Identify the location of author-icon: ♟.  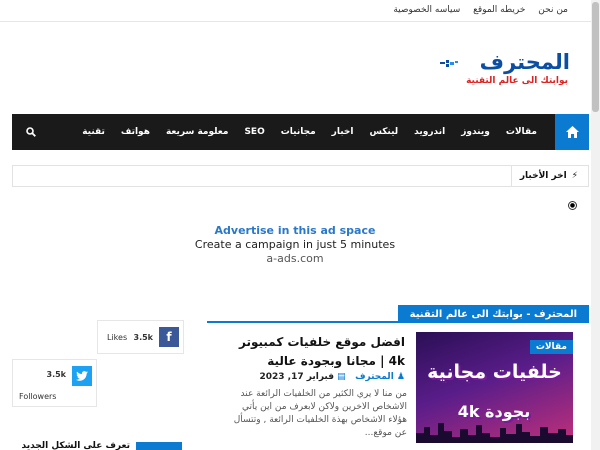
(400, 377).